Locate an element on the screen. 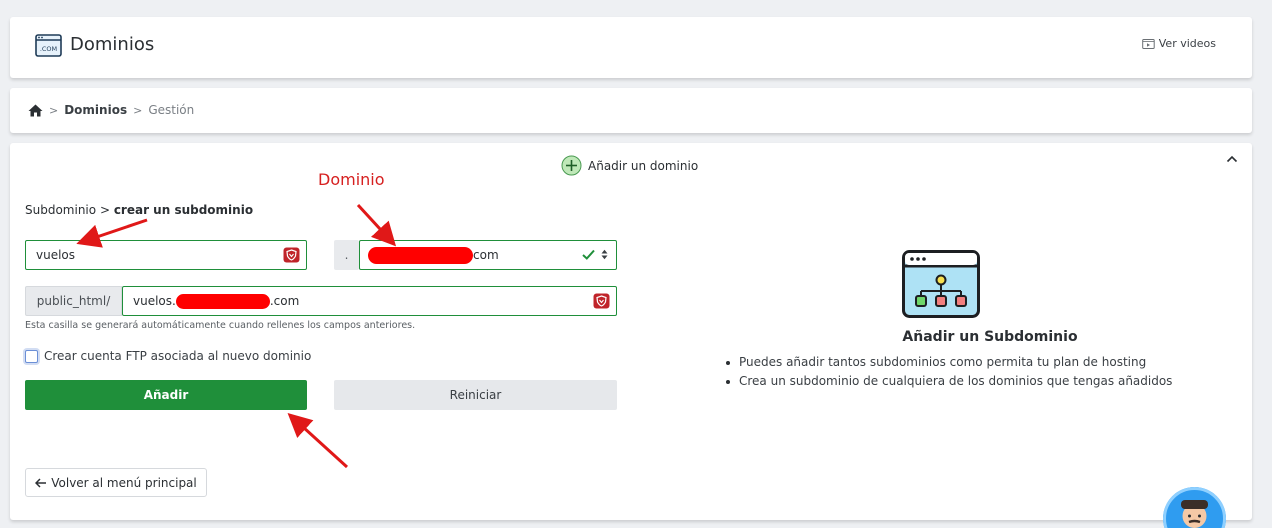 This screenshot has height=528, width=1272. add-button: Añadir is located at coordinates (166, 395).